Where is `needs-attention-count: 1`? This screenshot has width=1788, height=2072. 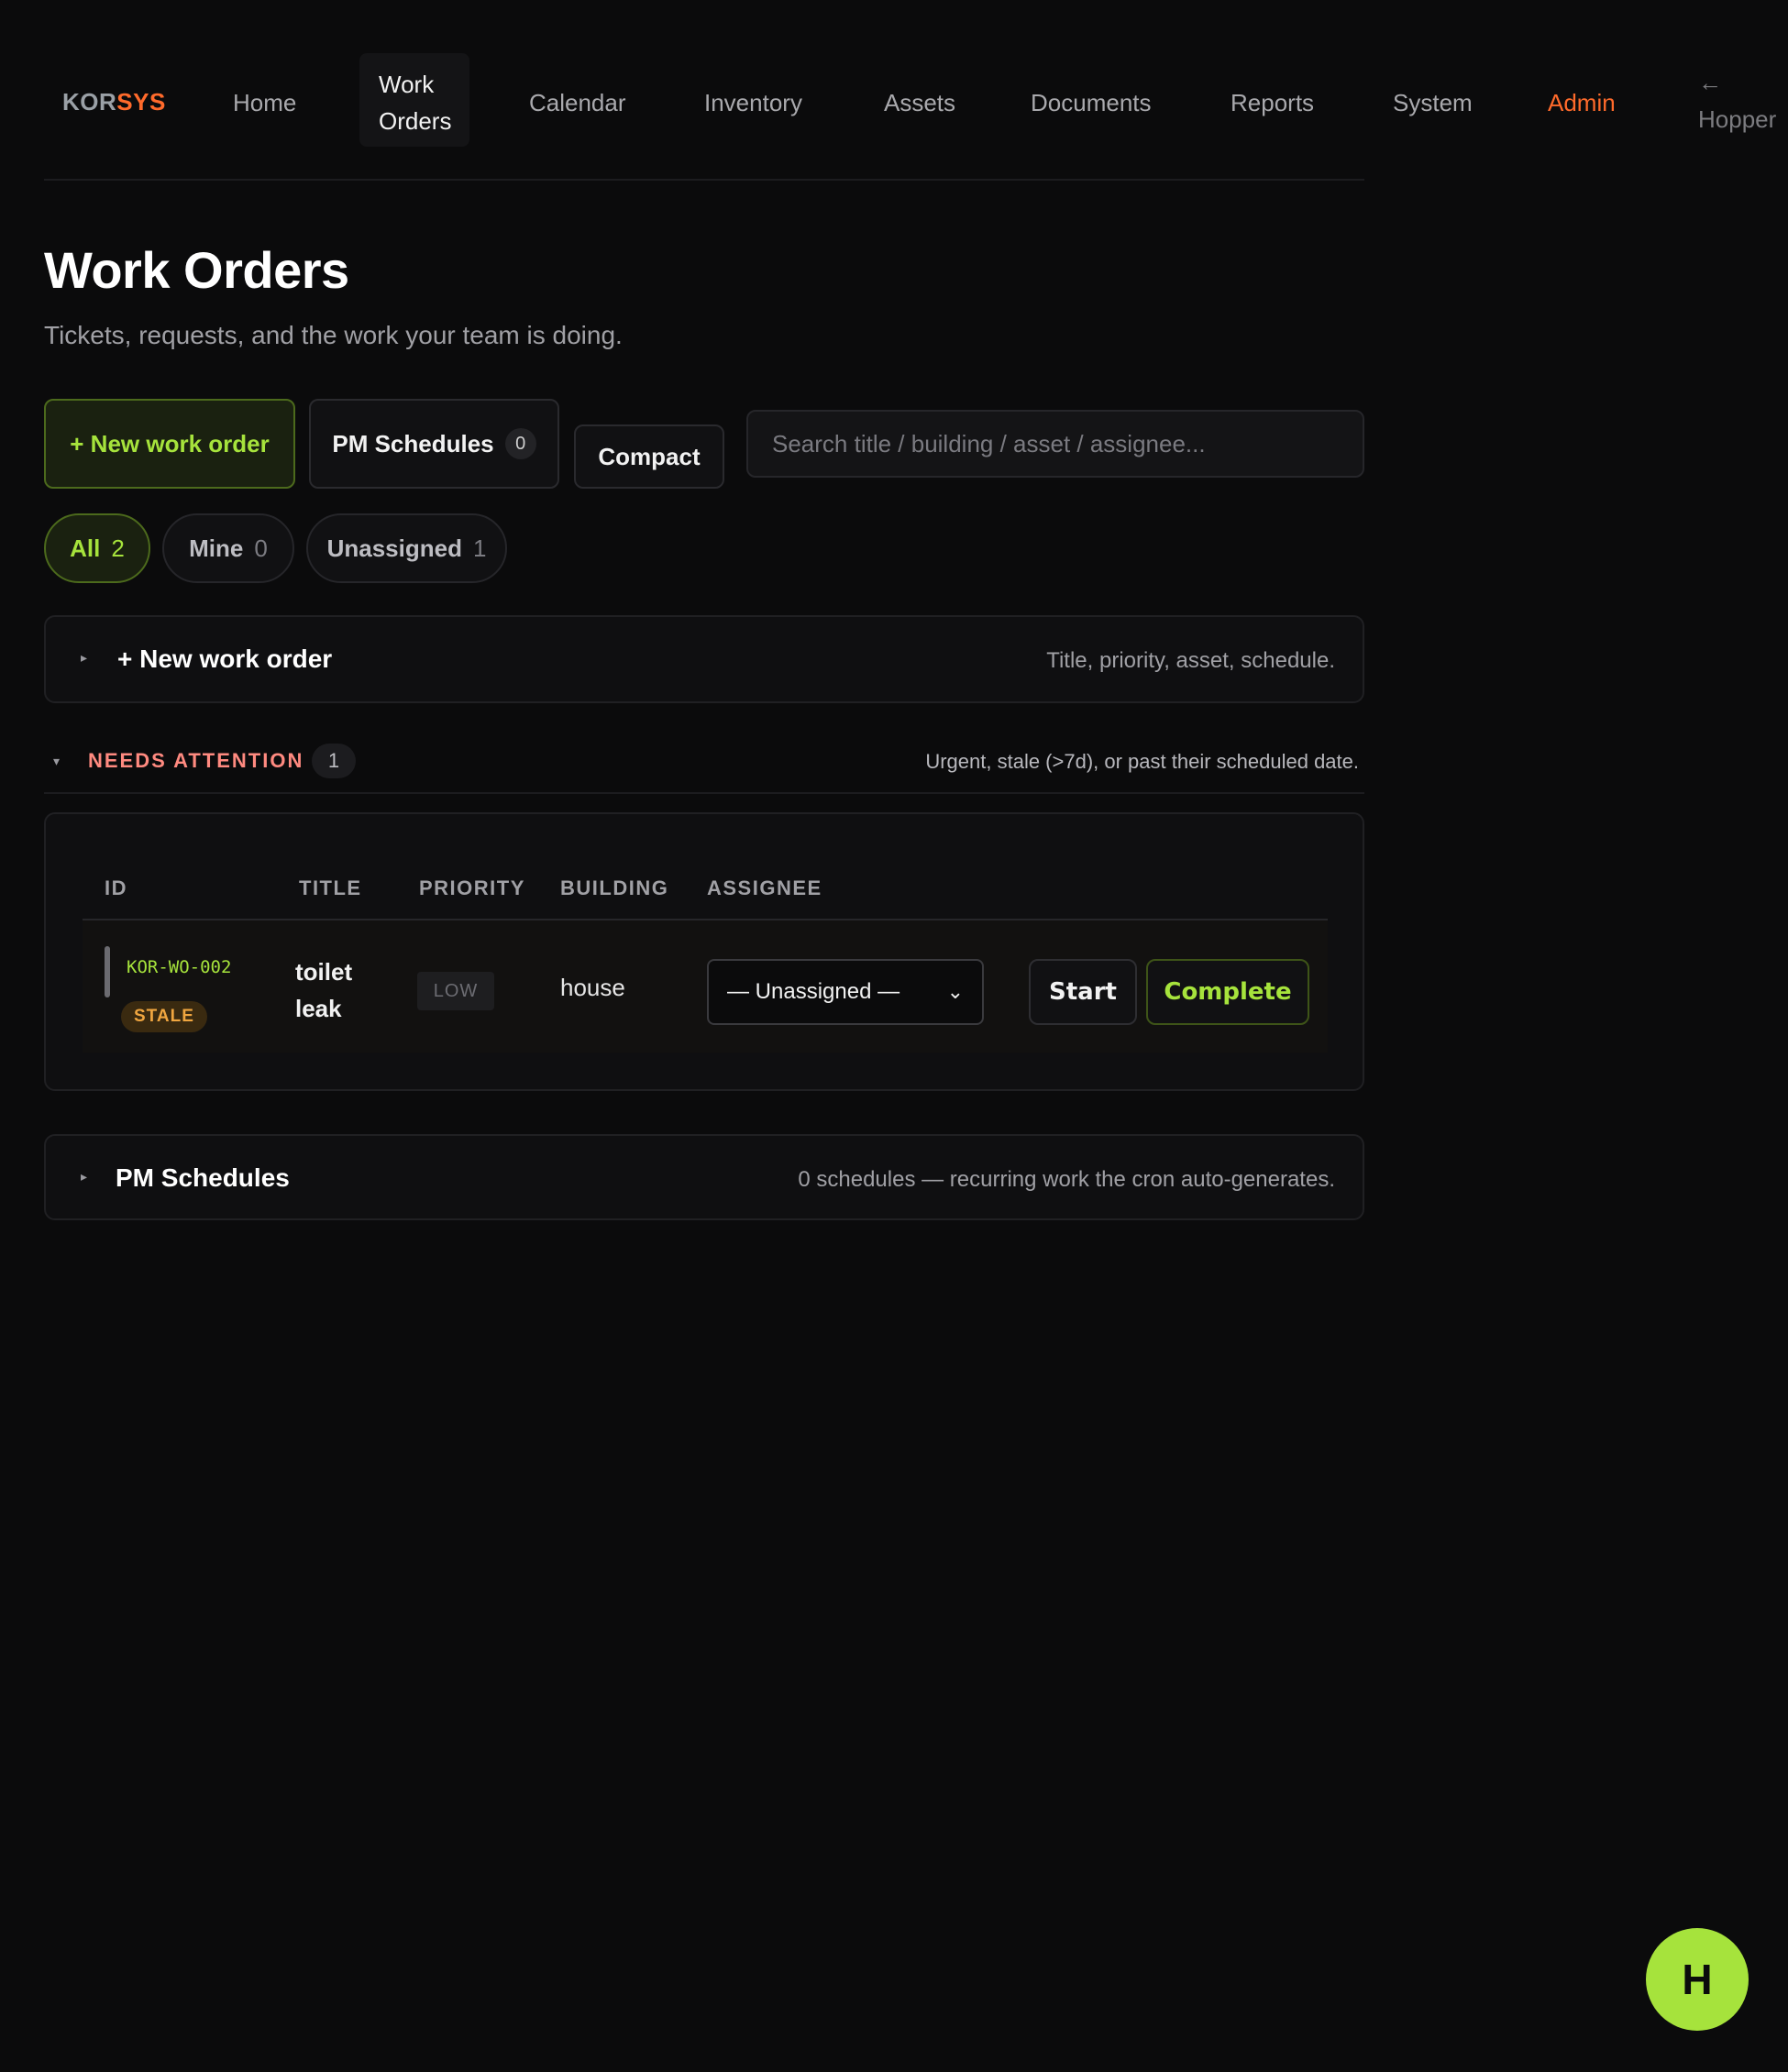 needs-attention-count: 1 is located at coordinates (334, 761).